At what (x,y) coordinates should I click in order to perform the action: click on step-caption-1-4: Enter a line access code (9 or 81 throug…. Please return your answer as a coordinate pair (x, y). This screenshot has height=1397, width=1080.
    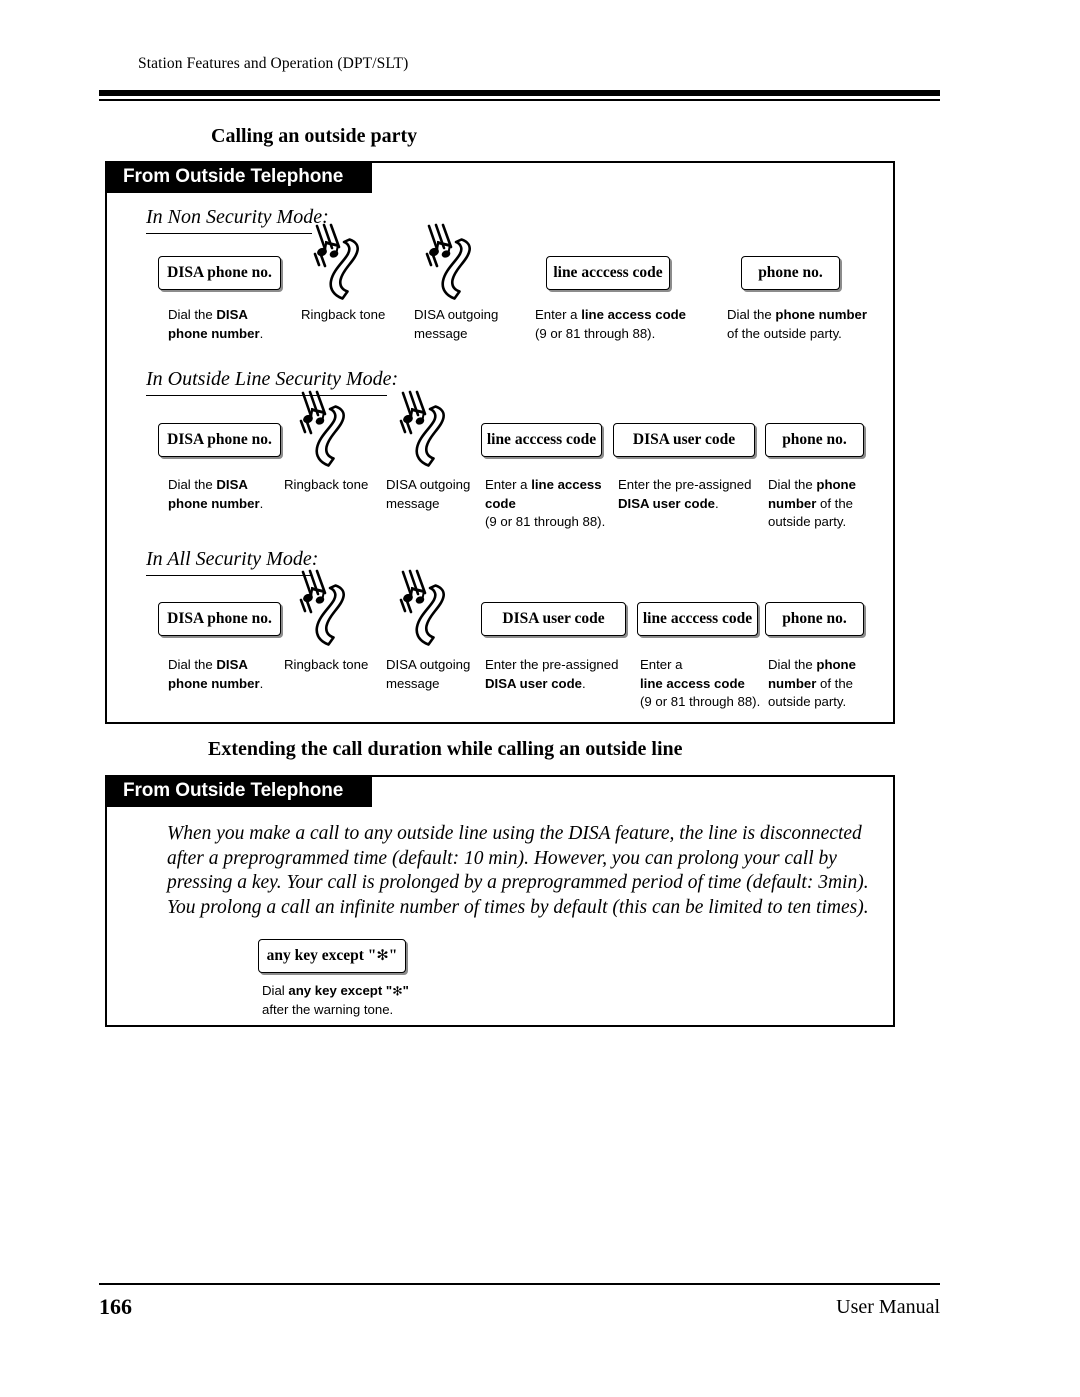
    Looking at the image, I should click on (632, 324).